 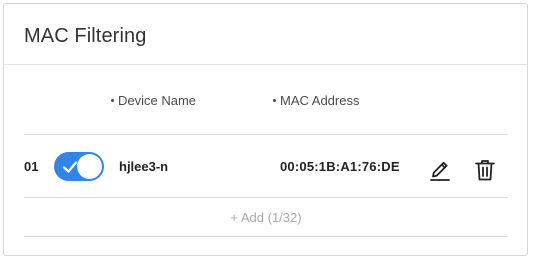 What do you see at coordinates (320, 100) in the screenshot?
I see `column-header-mac-address-label: MAC Address` at bounding box center [320, 100].